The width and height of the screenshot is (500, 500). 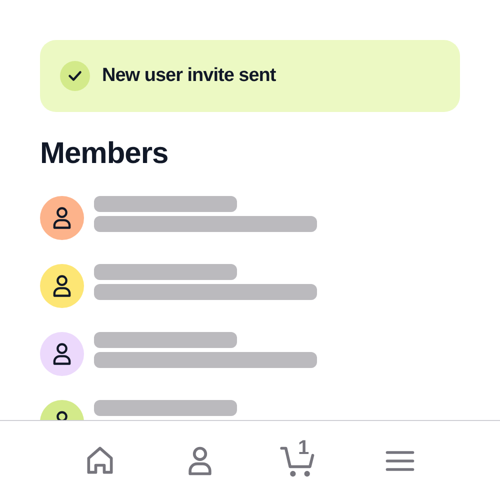 I want to click on toast-message: New user invite sent, so click(x=189, y=76).